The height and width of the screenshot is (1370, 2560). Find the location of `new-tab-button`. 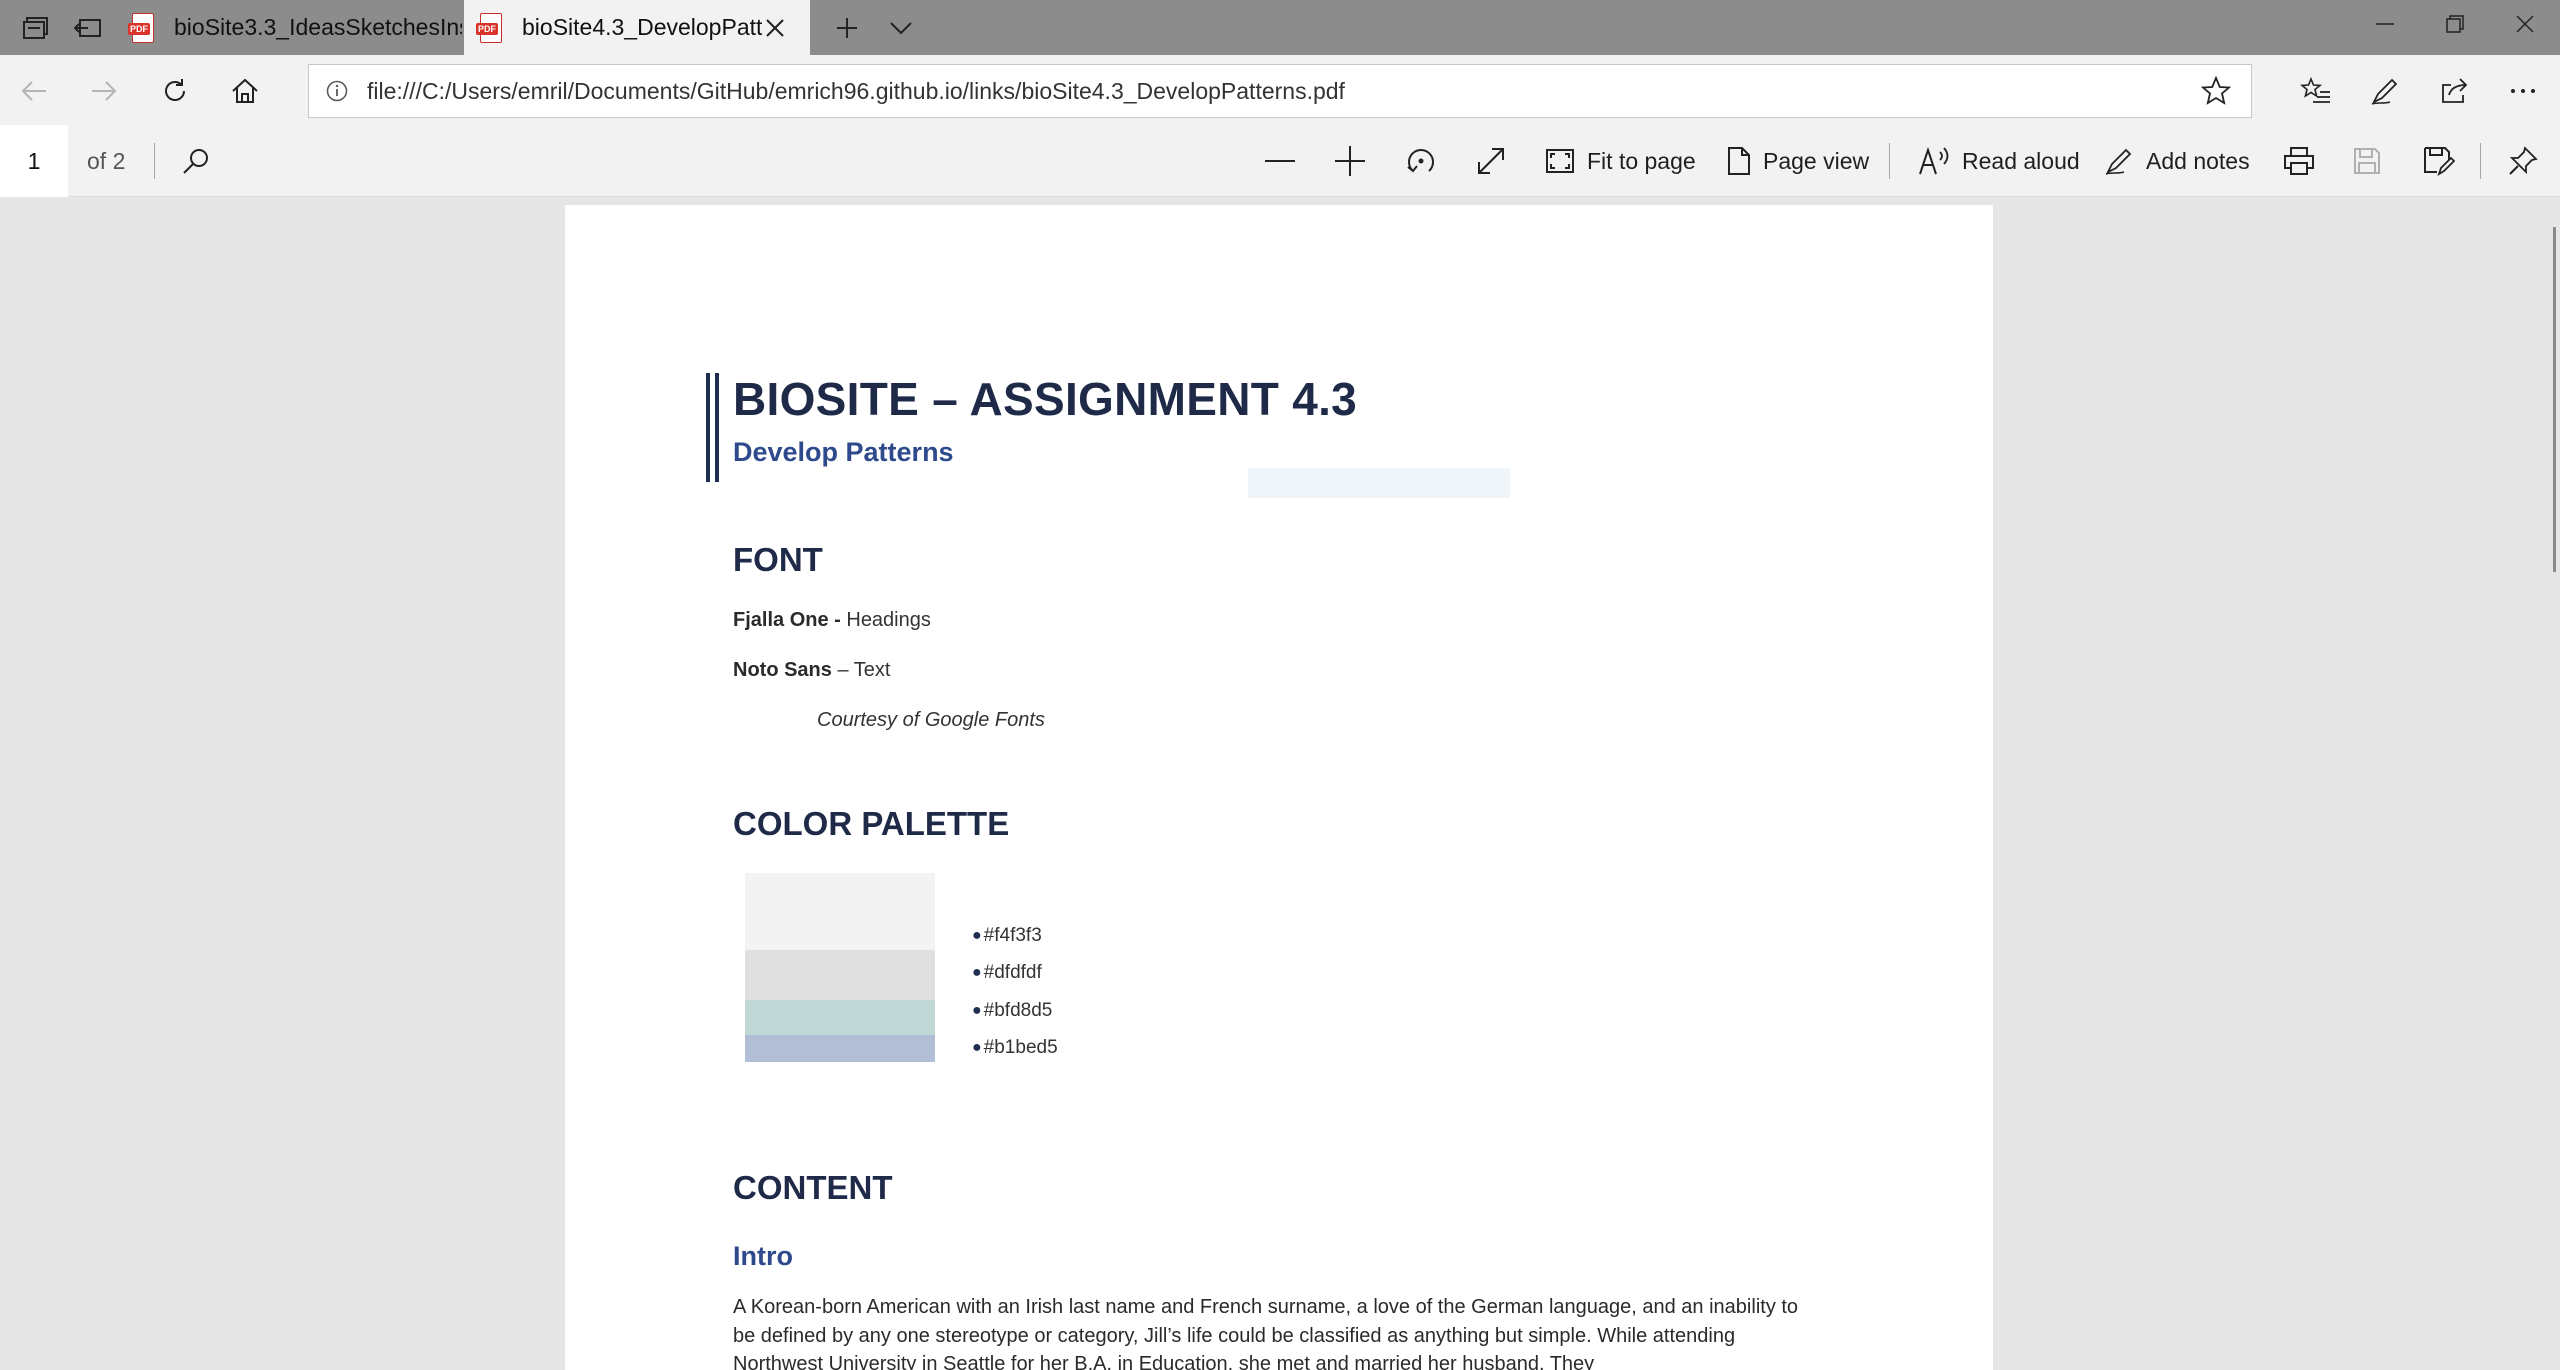

new-tab-button is located at coordinates (847, 27).